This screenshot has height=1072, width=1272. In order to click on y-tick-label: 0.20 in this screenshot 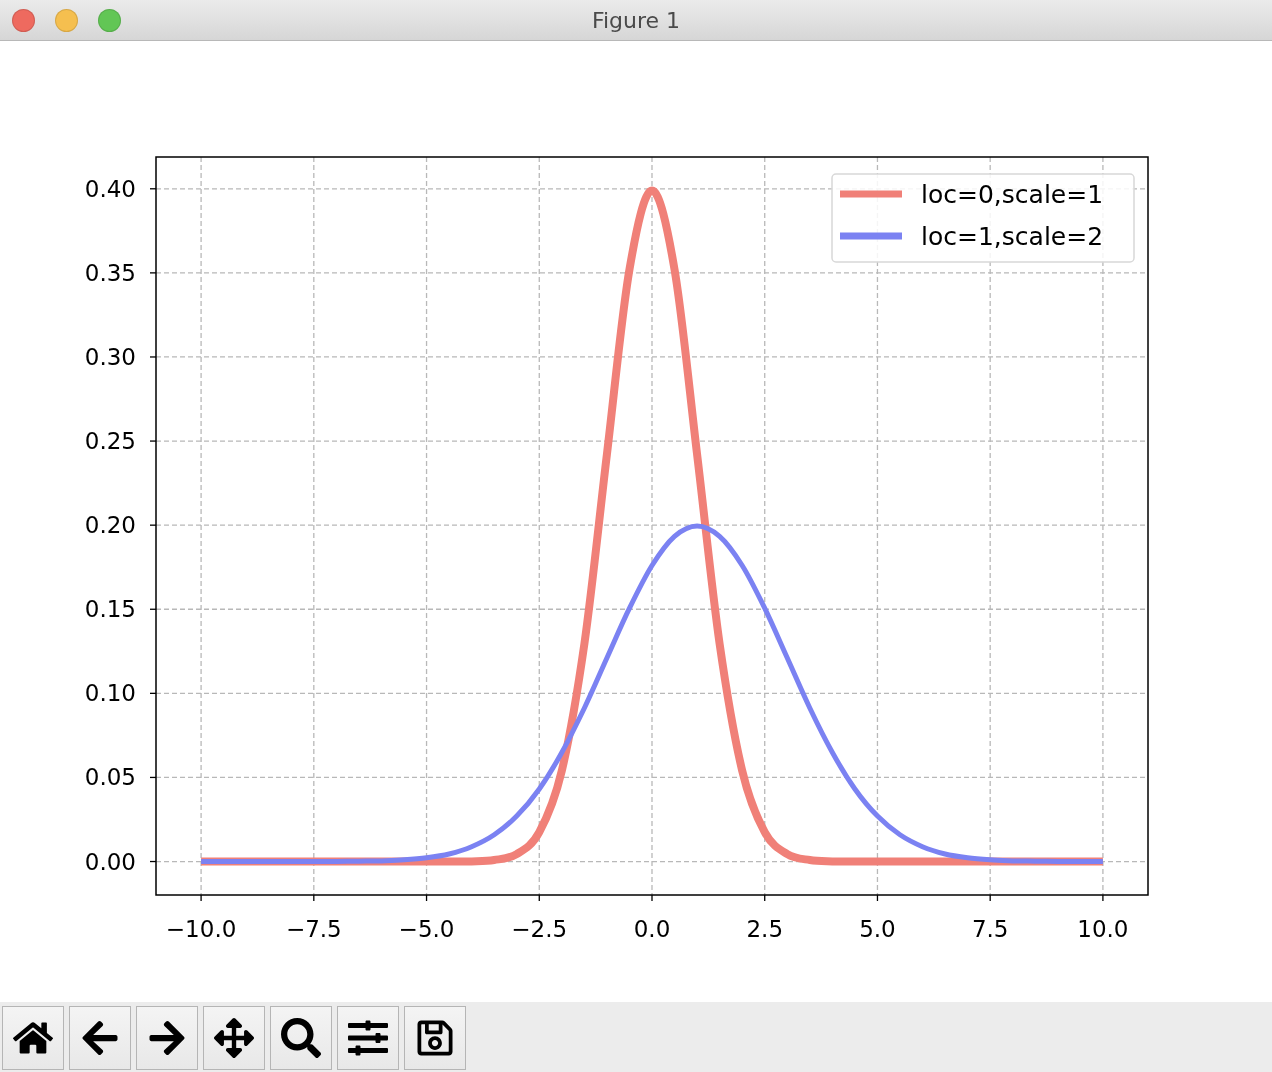, I will do `click(110, 525)`.